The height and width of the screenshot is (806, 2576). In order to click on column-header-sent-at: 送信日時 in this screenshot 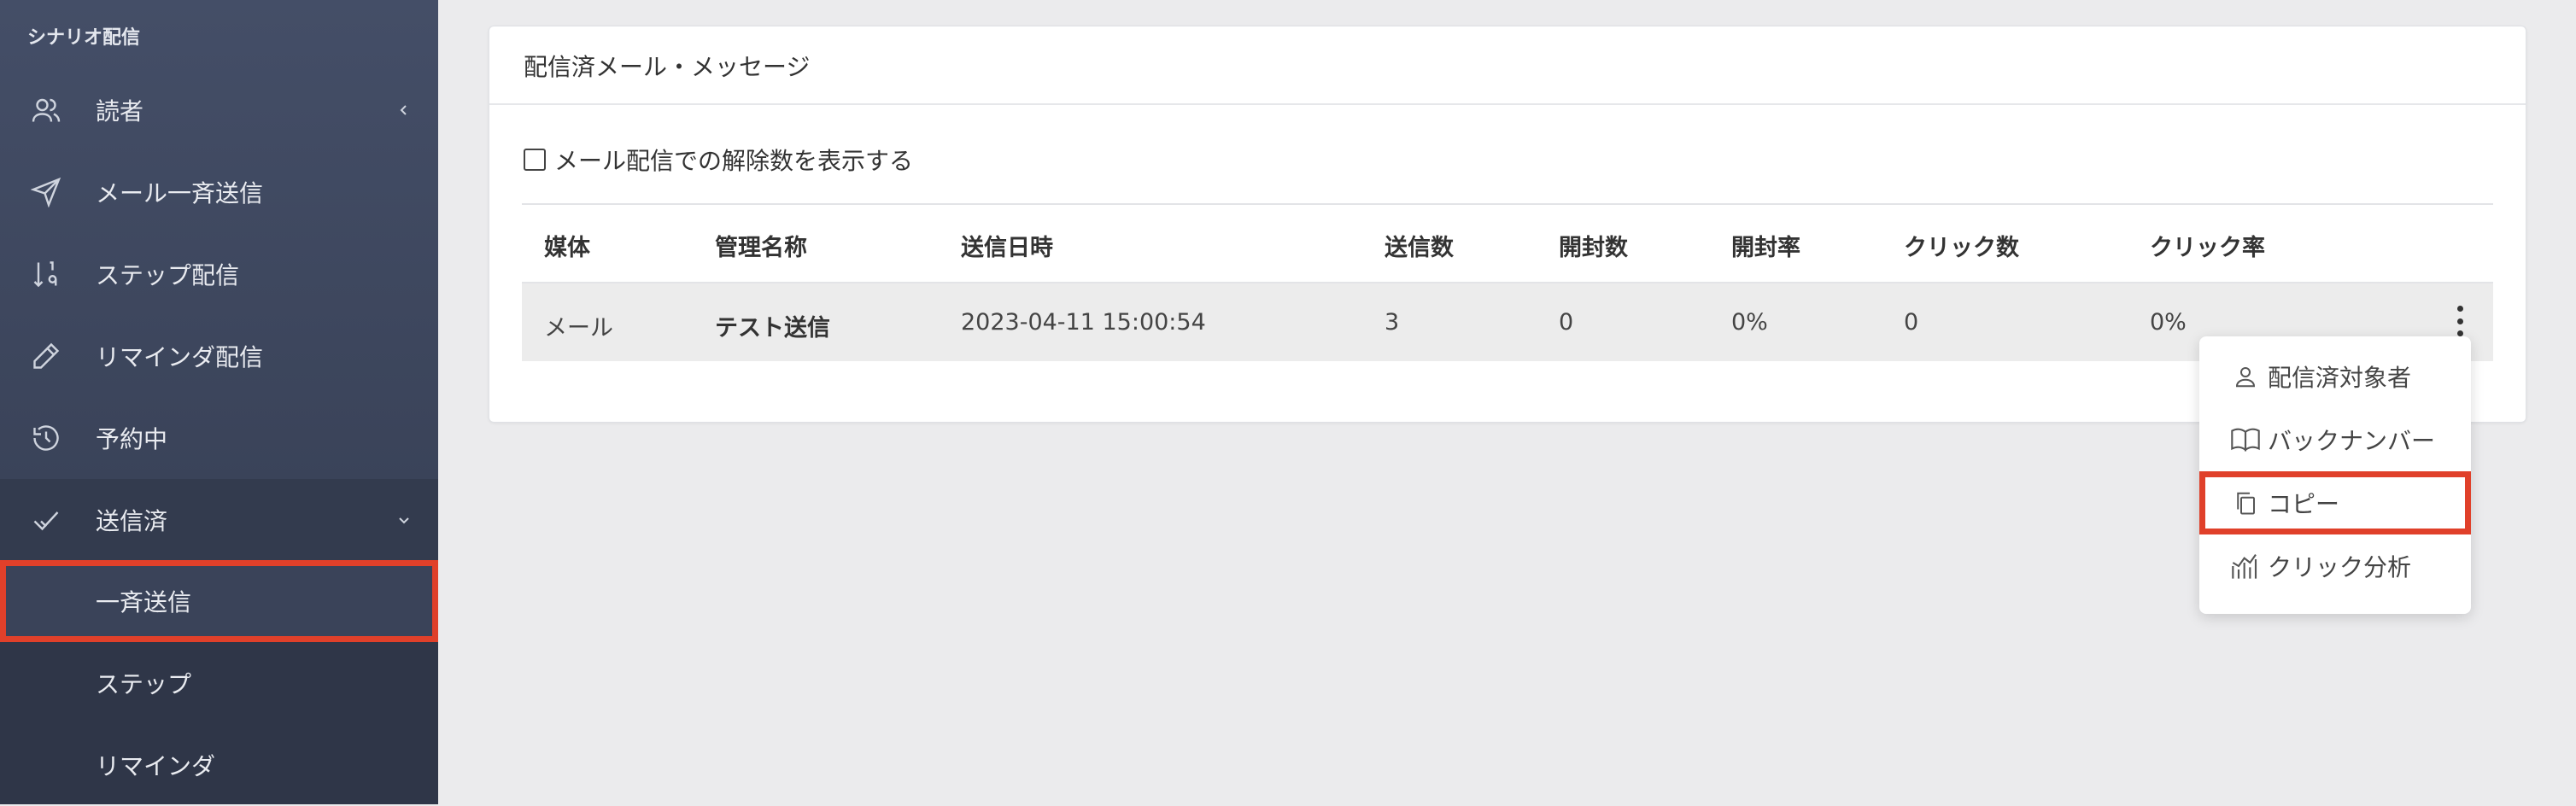, I will do `click(1007, 245)`.